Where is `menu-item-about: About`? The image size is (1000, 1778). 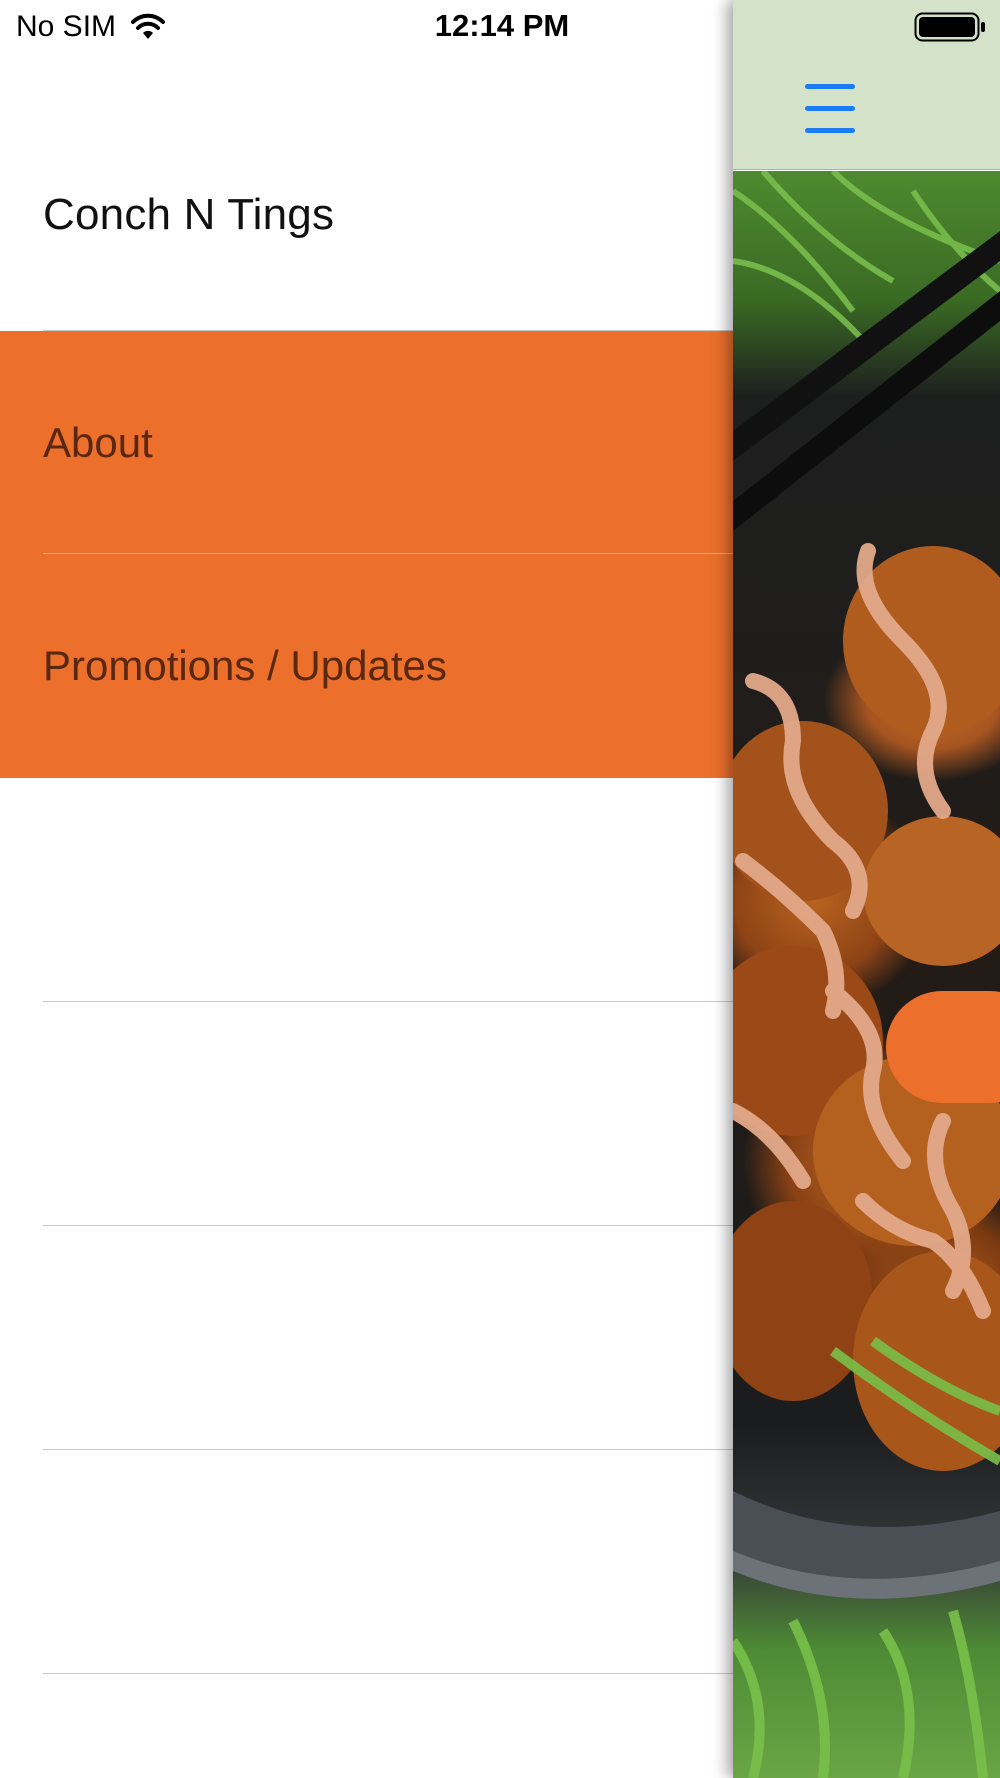
menu-item-about: About is located at coordinates (366, 443).